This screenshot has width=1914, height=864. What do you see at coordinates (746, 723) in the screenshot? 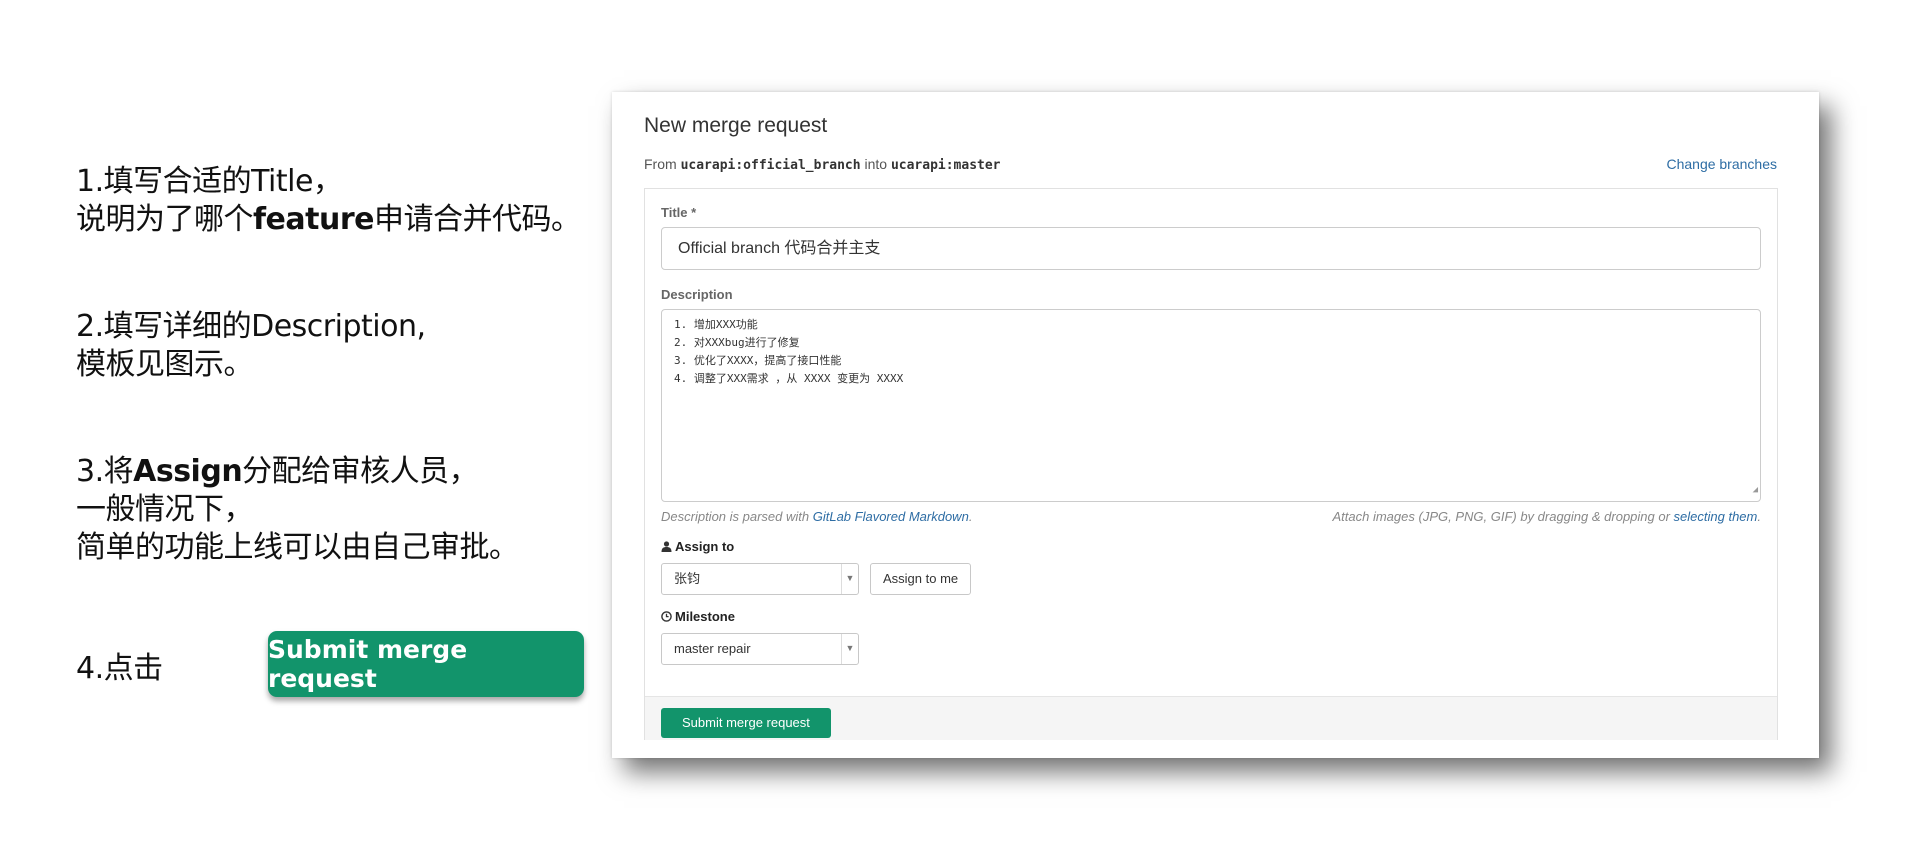
I see `submit-merge-request-button: Submit merge request` at bounding box center [746, 723].